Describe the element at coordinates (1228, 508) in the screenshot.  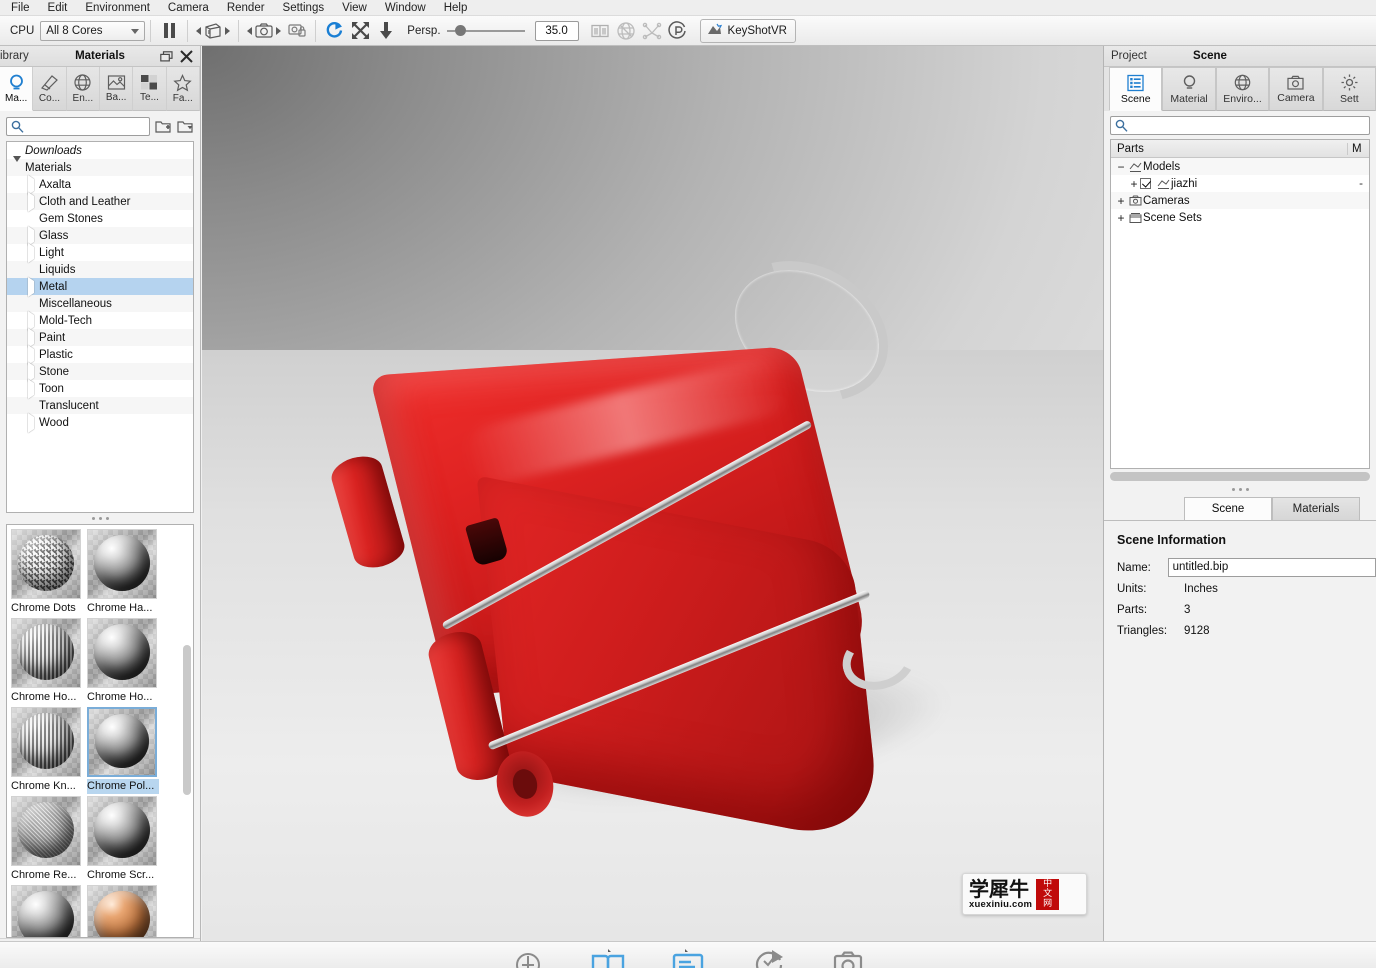
I see `sub-tab-scene: Scene` at that location.